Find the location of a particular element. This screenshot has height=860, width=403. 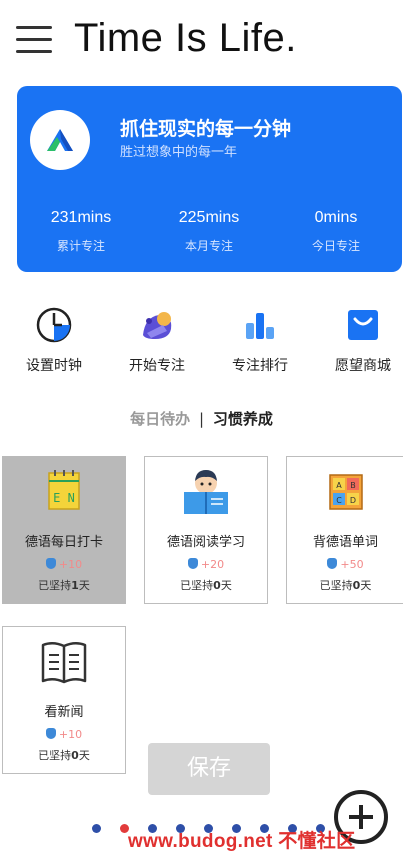

focus-ranking-label: 专注排行 is located at coordinates (260, 366).